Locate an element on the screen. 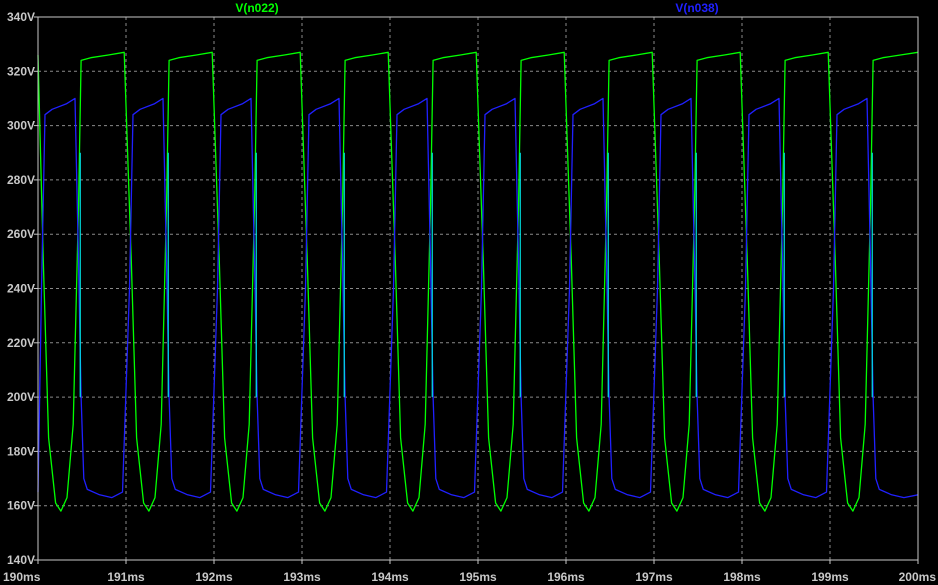 This screenshot has height=585, width=938. y-tick-label: 320V is located at coordinates (21, 71).